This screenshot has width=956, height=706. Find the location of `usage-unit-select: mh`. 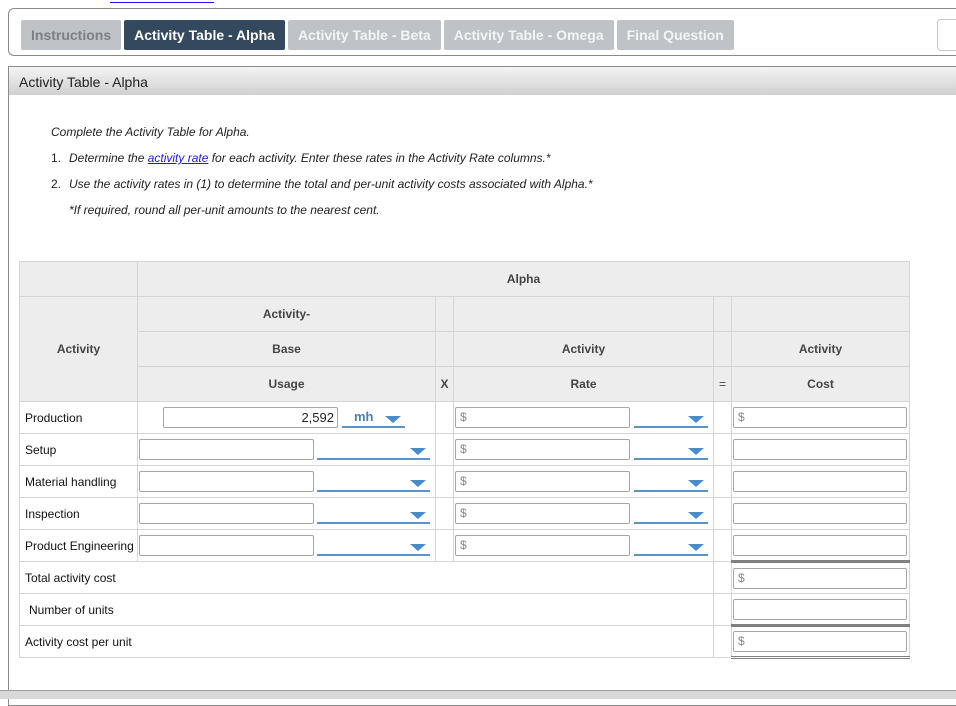

usage-unit-select: mh is located at coordinates (373, 418).